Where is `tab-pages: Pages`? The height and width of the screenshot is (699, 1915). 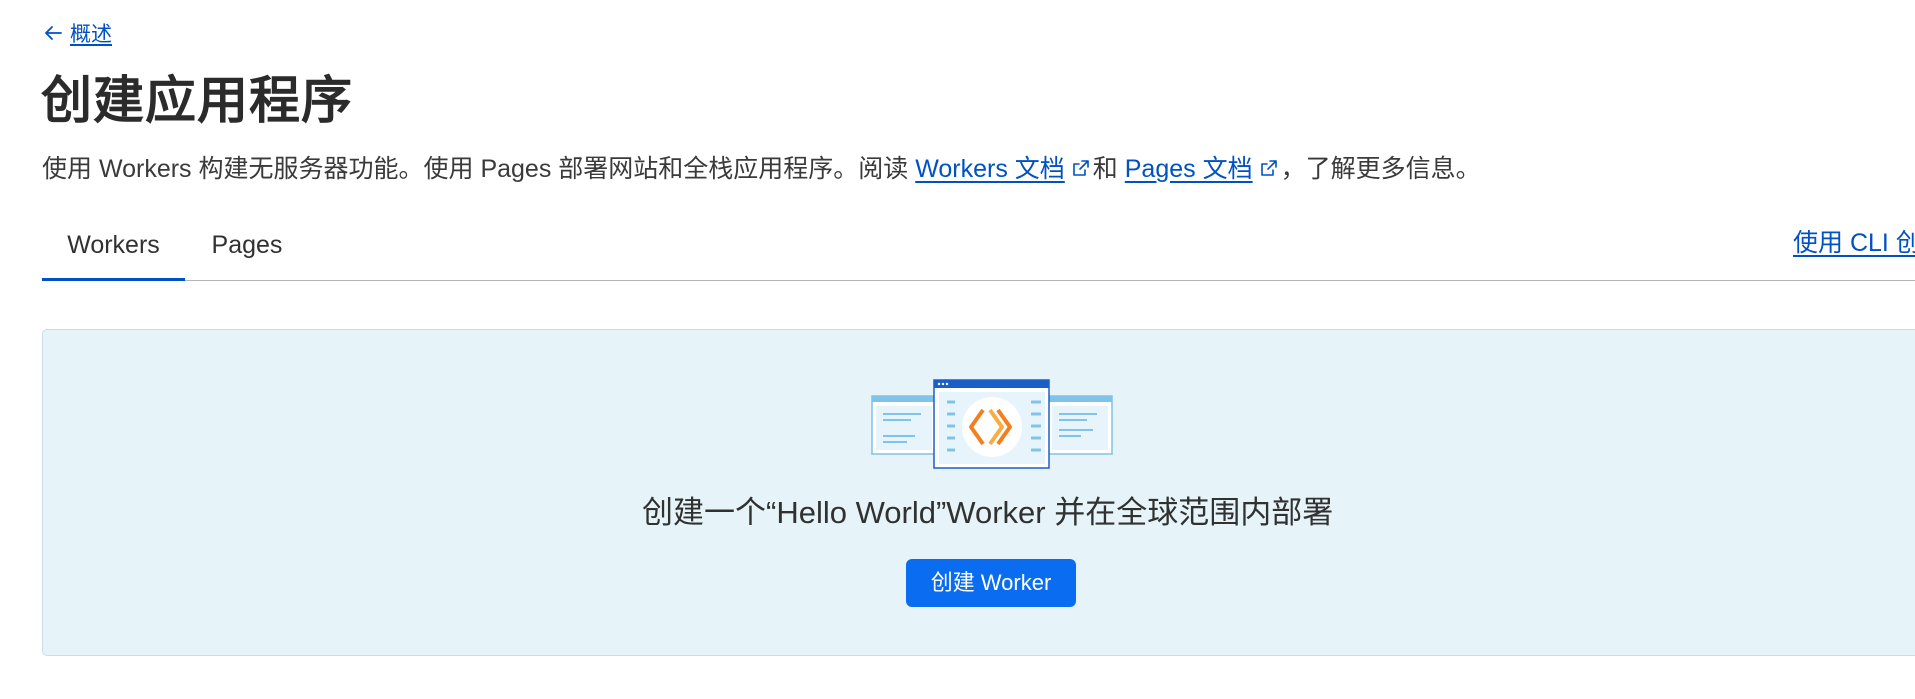
tab-pages: Pages is located at coordinates (247, 250).